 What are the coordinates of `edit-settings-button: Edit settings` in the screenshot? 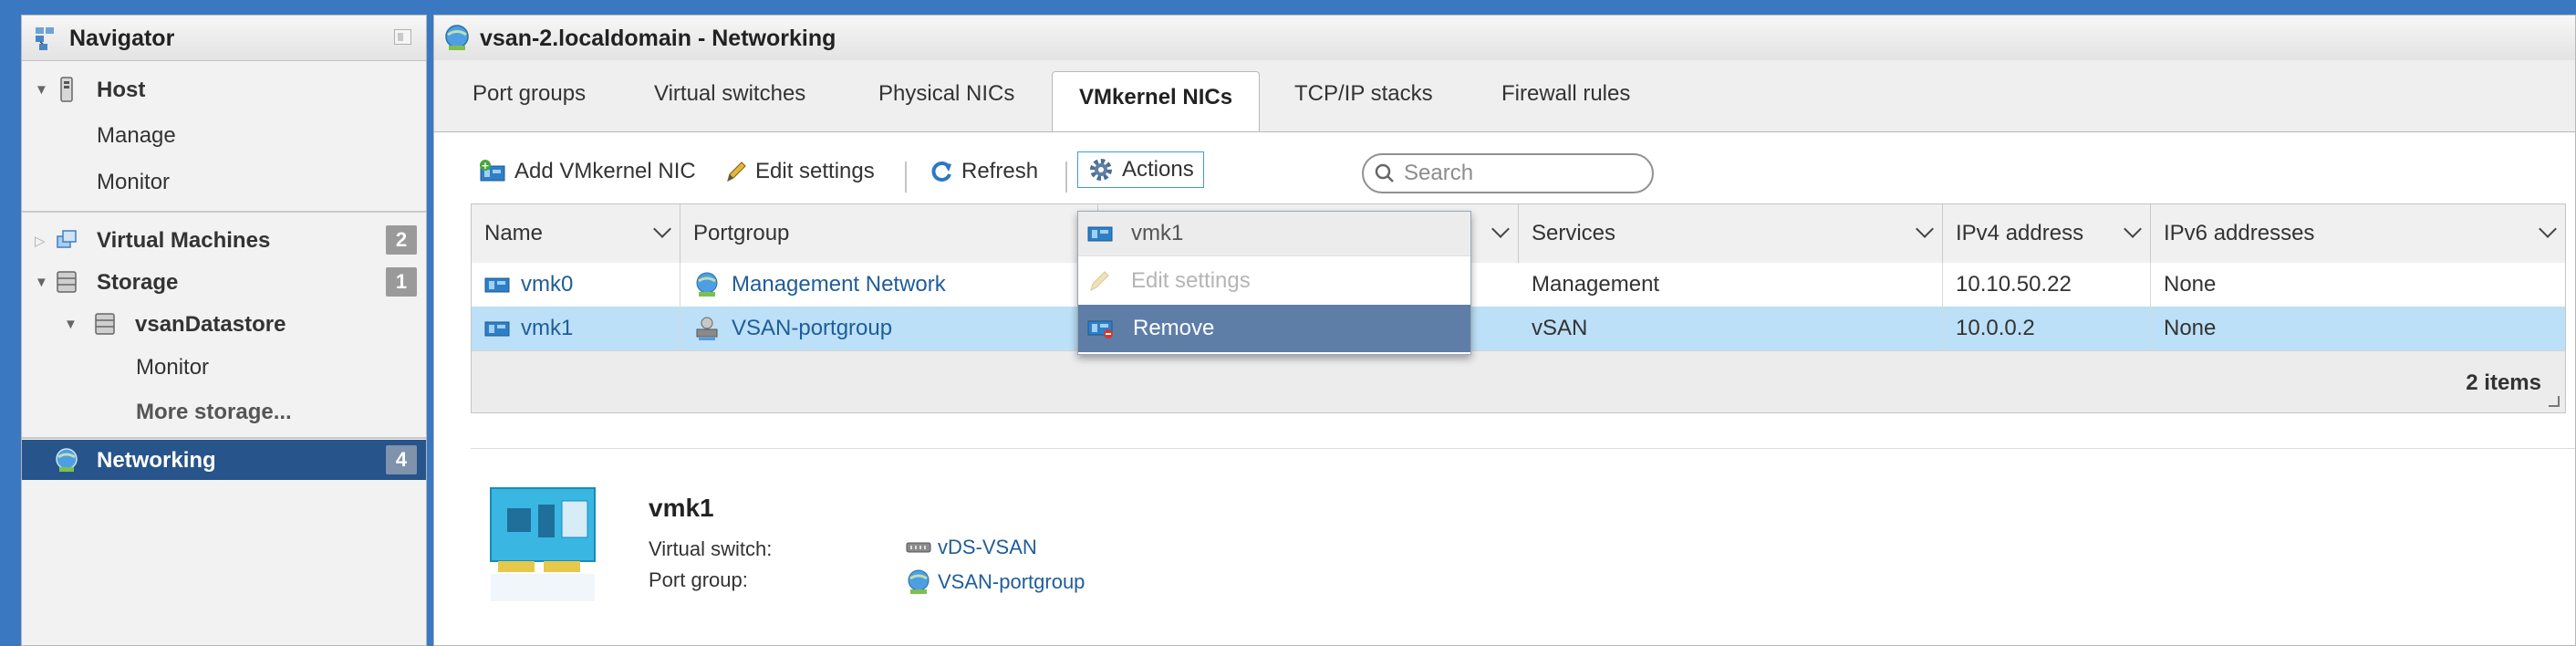 It's located at (799, 171).